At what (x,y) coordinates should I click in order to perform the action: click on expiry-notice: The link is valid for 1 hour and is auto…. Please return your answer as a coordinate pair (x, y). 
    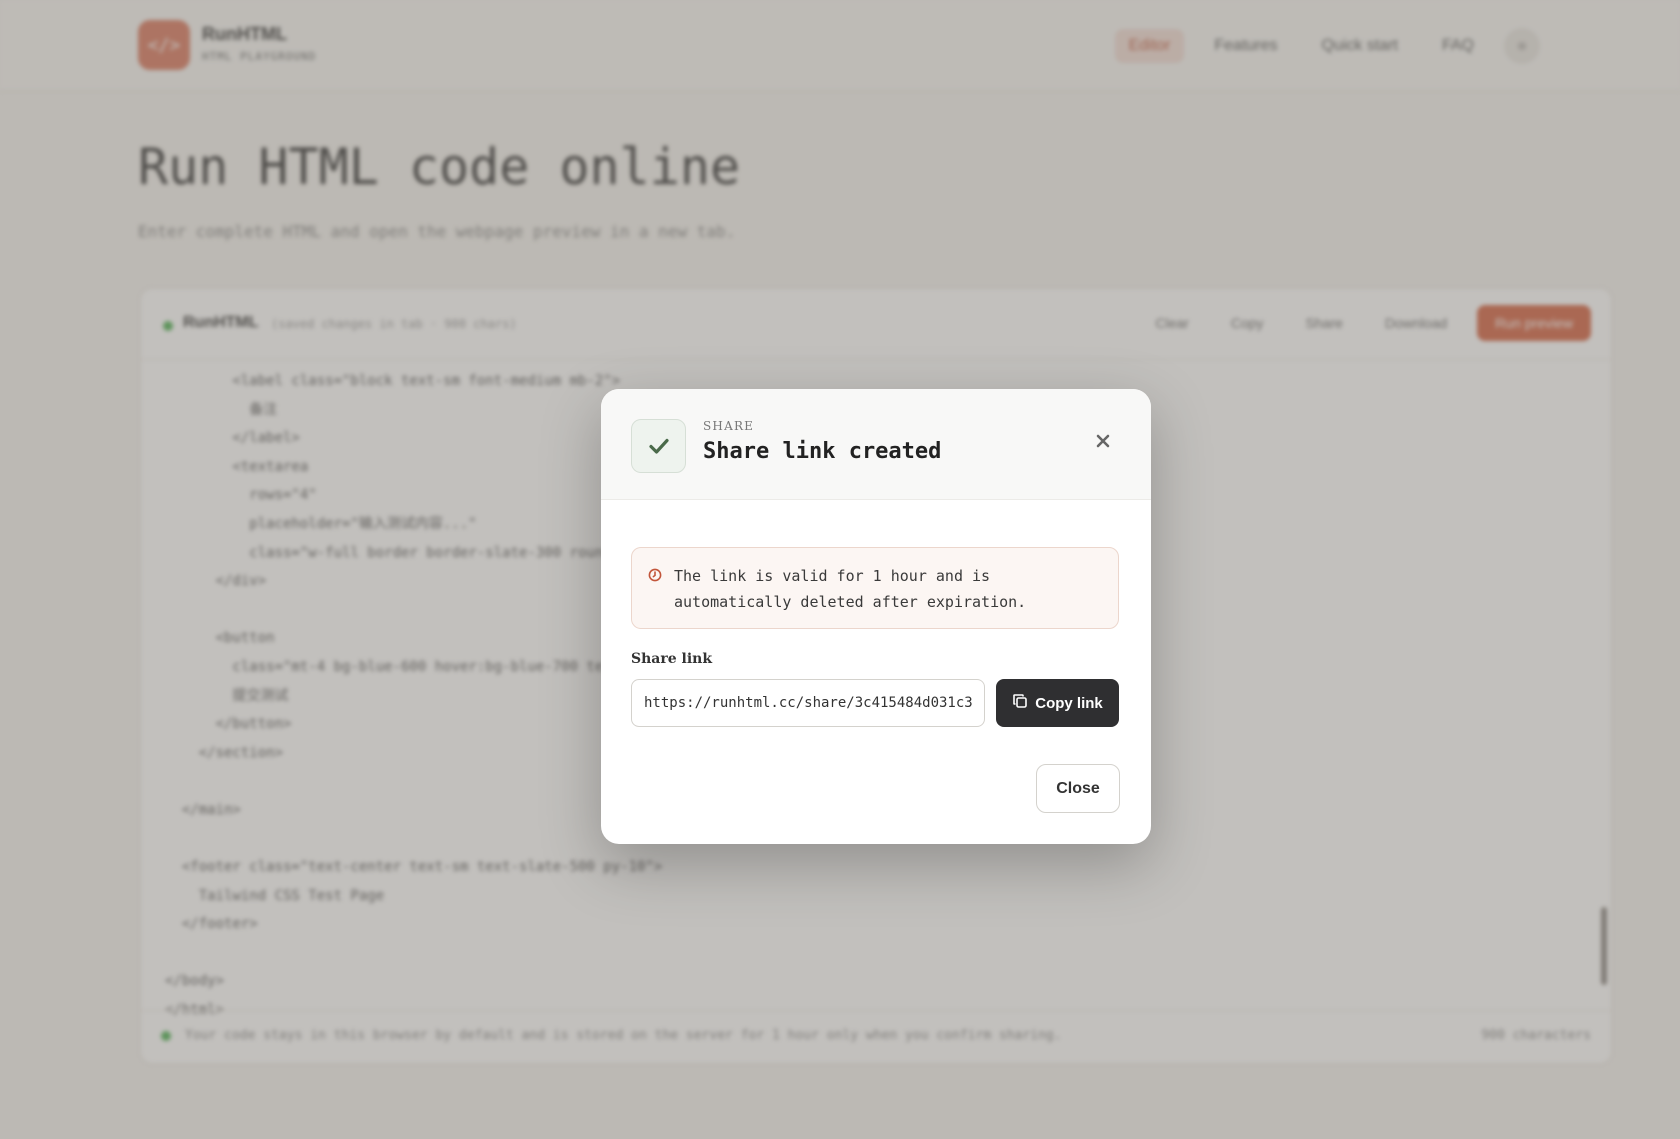
    Looking at the image, I should click on (875, 588).